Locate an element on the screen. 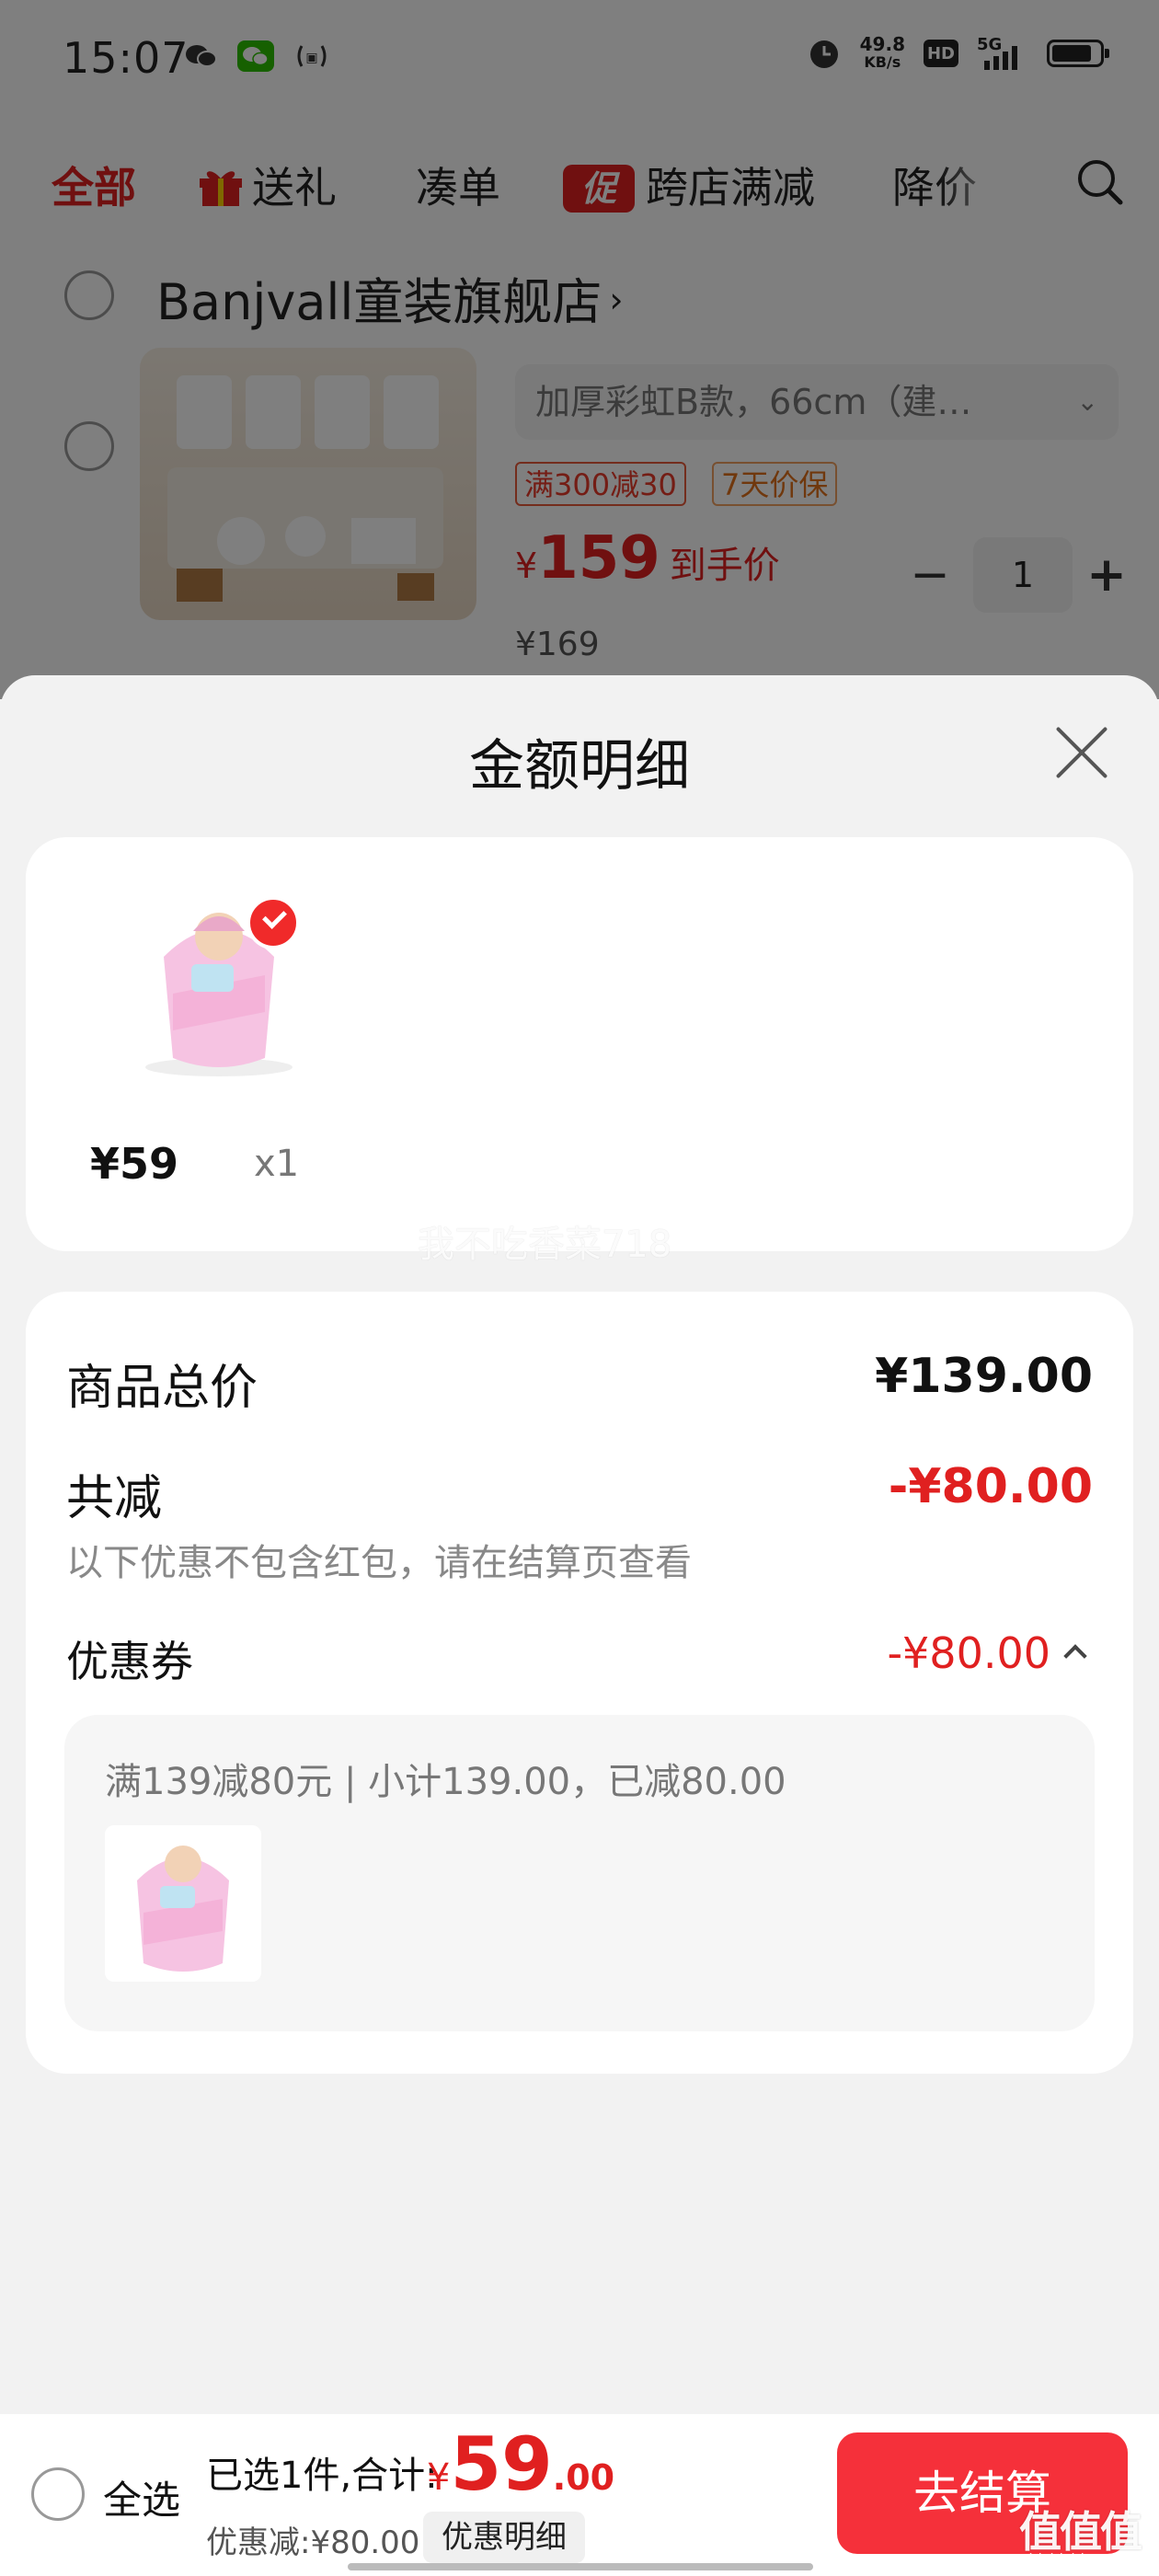 This screenshot has width=1159, height=2576. select-all-radio is located at coordinates (58, 2494).